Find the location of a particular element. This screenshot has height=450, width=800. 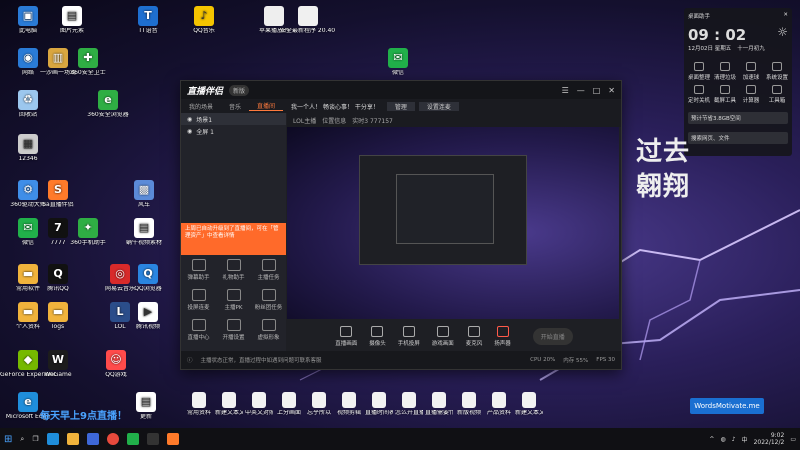

source-screen: 直播画面 is located at coordinates (346, 336).